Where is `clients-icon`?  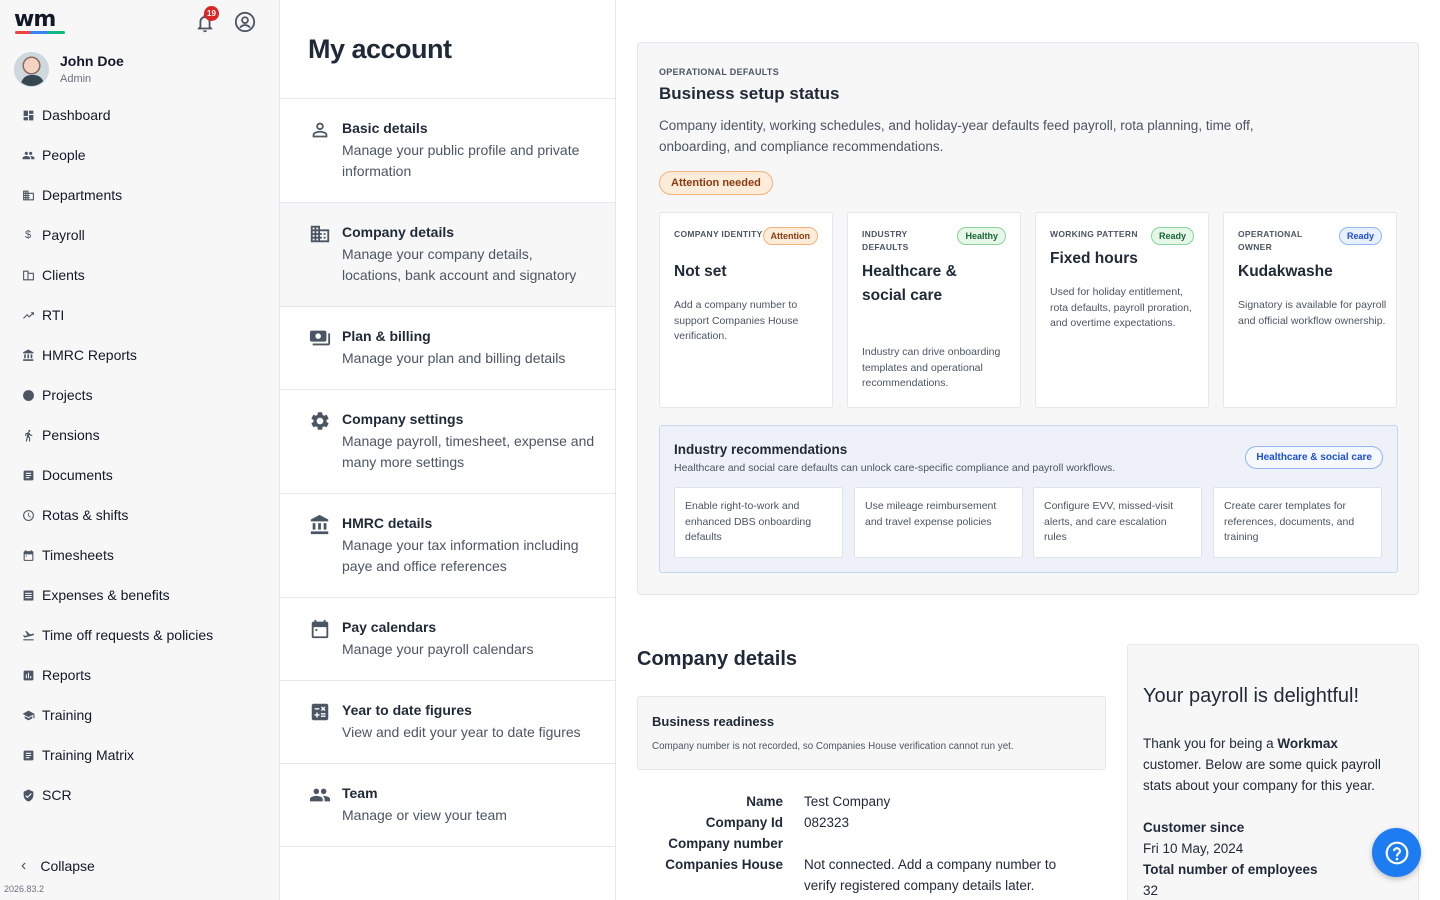
clients-icon is located at coordinates (28, 275).